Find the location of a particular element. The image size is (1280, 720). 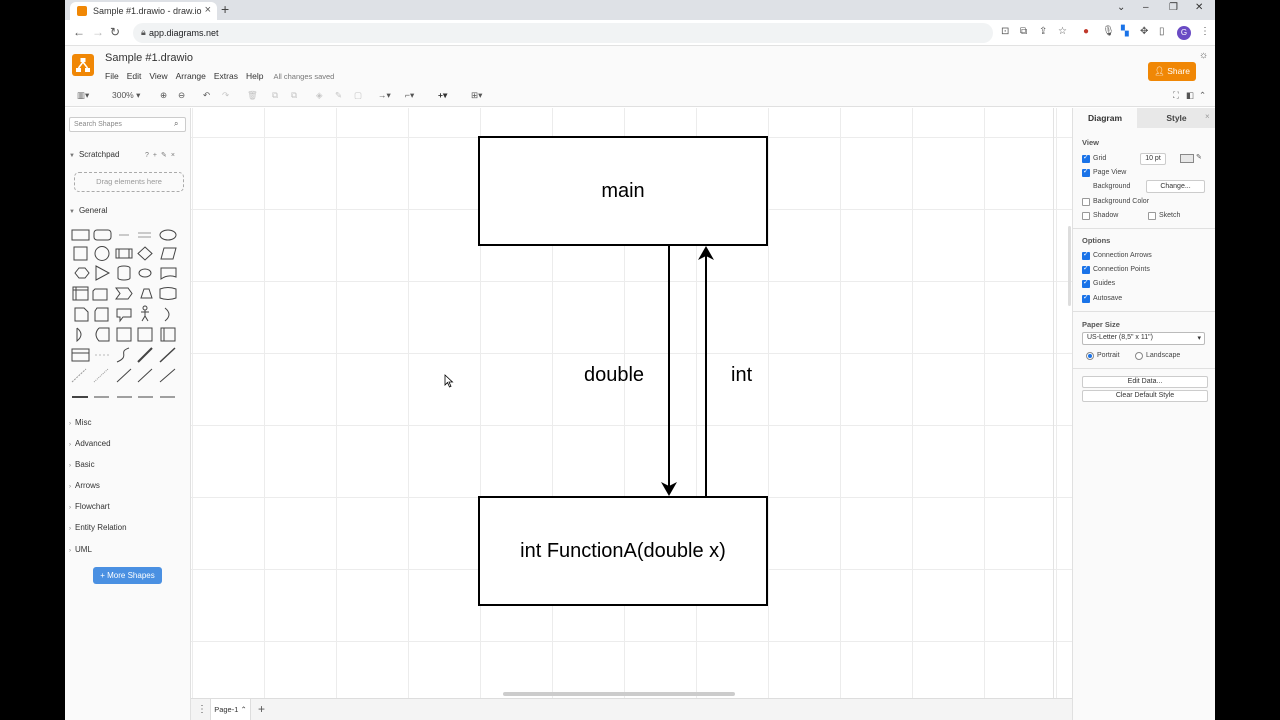

format-panel-icon: ◧ is located at coordinates (1190, 95).